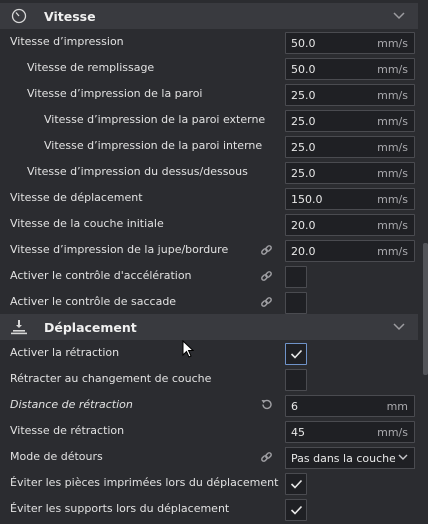  I want to click on setting-label: Mode de détours, so click(56, 456).